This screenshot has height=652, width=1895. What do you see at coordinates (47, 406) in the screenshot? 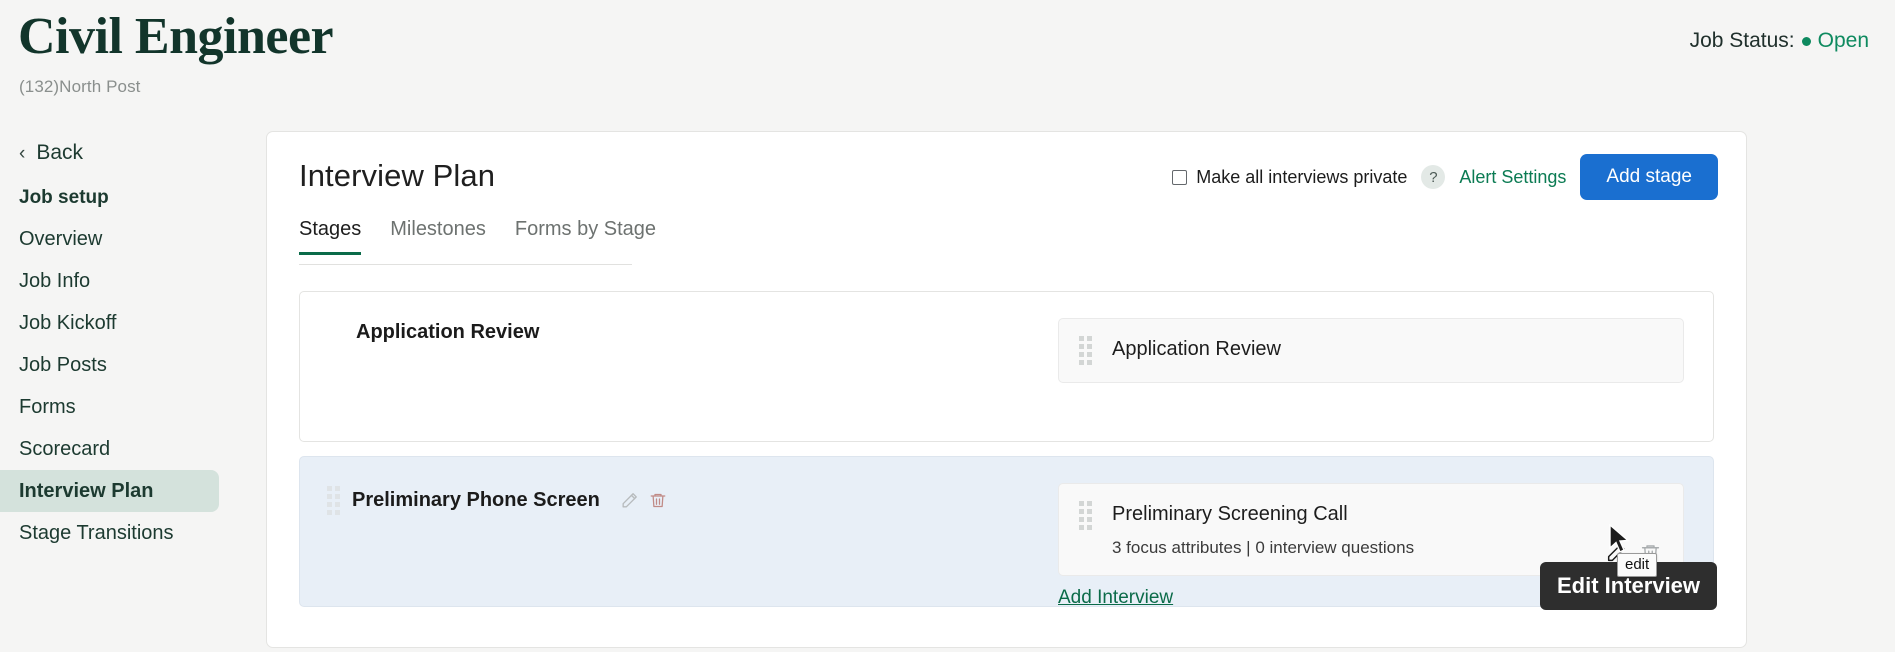
I see `sidebar-item-label: Forms` at bounding box center [47, 406].